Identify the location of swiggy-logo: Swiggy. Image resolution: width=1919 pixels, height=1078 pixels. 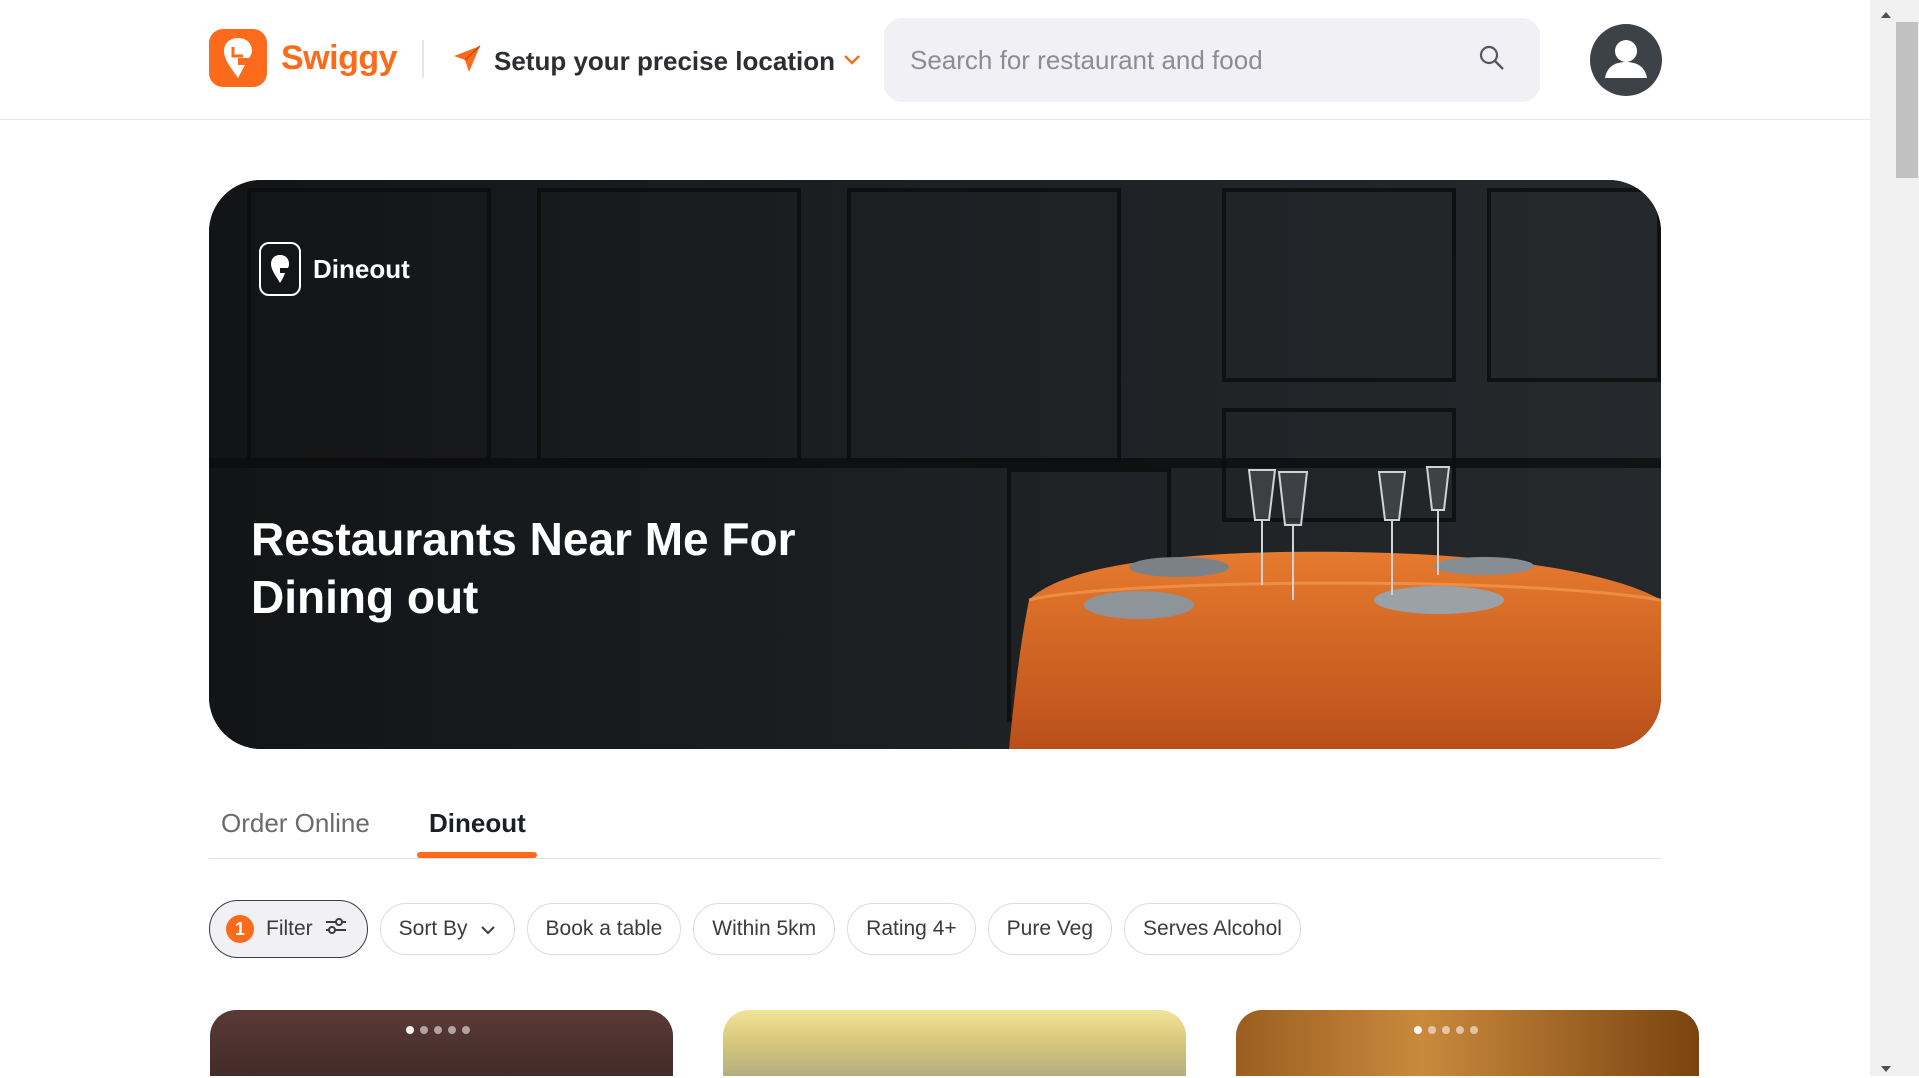
(303, 58).